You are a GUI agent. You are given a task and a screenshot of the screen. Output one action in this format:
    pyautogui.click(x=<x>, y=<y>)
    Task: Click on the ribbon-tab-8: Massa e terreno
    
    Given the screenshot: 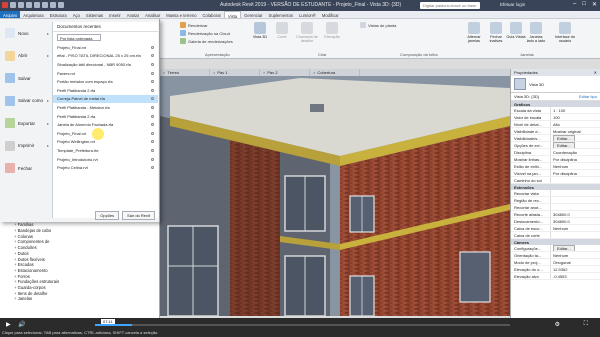 What is the action you would take?
    pyautogui.click(x=181, y=14)
    